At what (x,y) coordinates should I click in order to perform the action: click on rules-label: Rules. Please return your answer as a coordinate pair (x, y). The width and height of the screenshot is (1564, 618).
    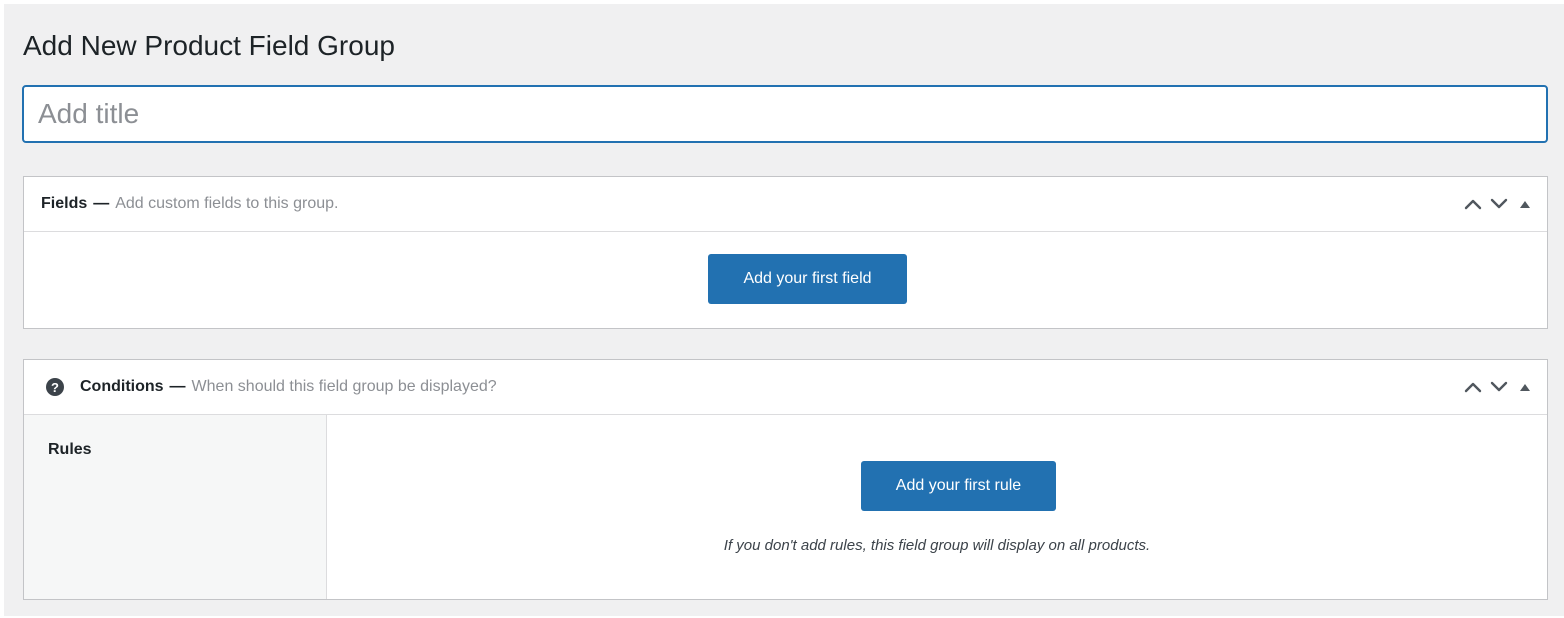
    Looking at the image, I should click on (70, 449).